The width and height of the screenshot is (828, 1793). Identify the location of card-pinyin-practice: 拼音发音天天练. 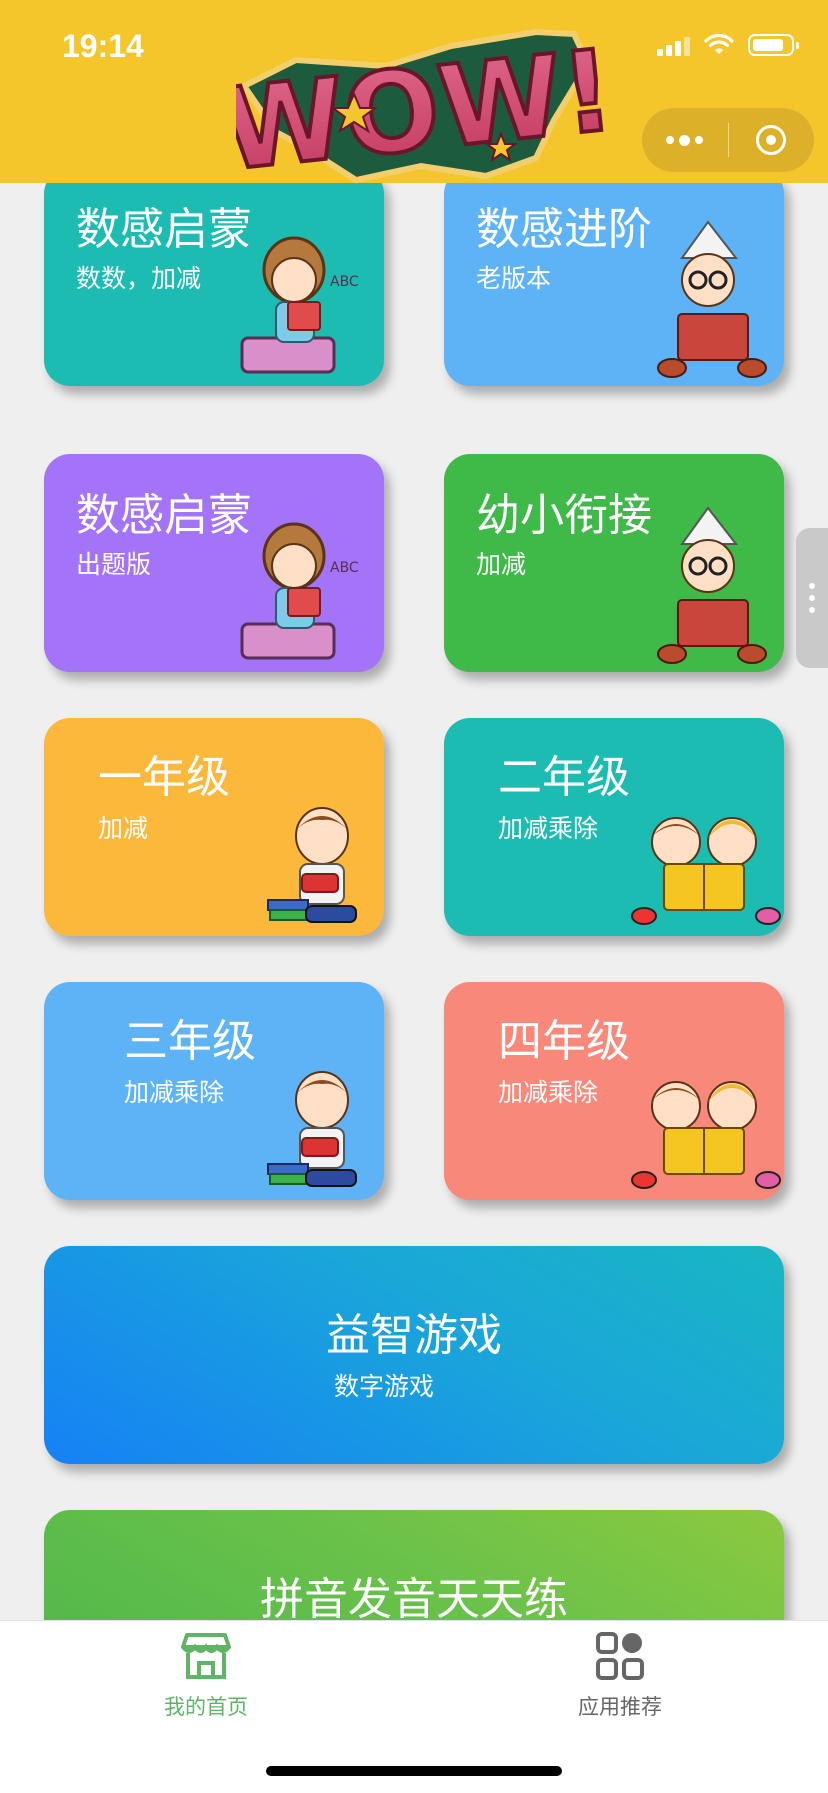
(414, 1565).